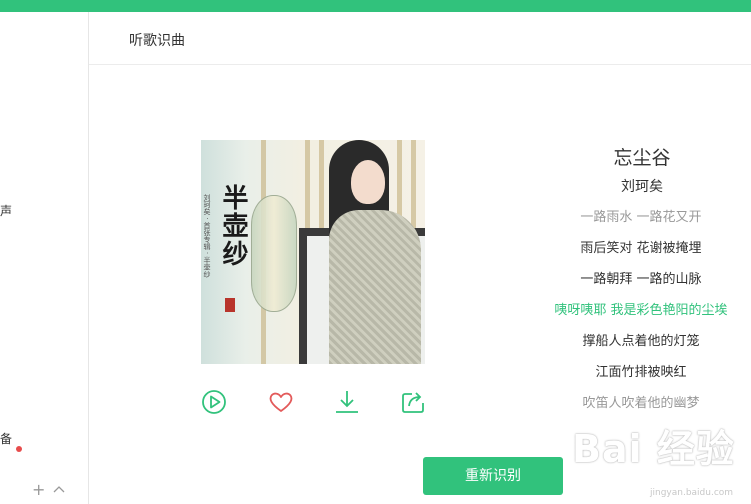 Image resolution: width=751 pixels, height=504 pixels. I want to click on notification-dot, so click(19, 449).